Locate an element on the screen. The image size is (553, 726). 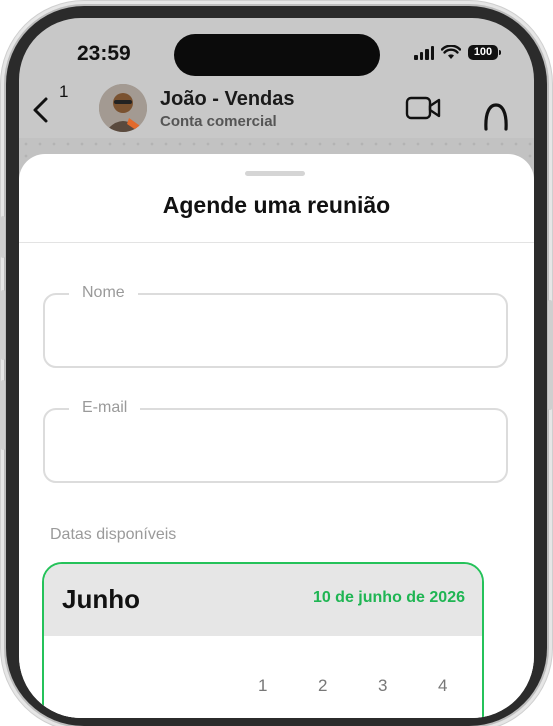
sheet-grabber is located at coordinates (275, 173).